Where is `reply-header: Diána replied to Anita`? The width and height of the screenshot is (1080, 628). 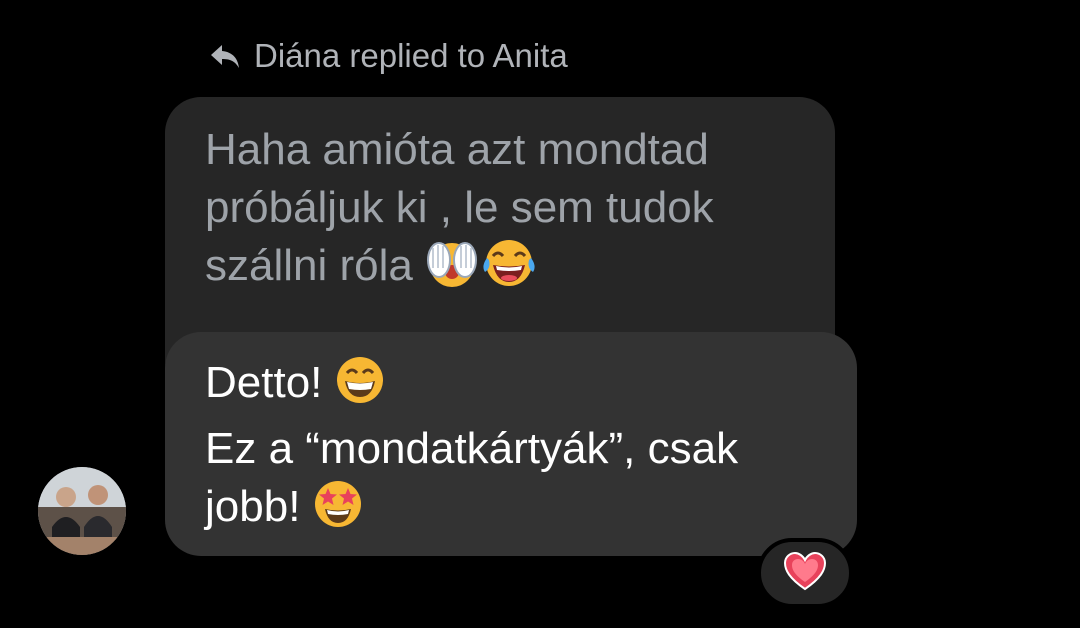
reply-header: Diána replied to Anita is located at coordinates (388, 56).